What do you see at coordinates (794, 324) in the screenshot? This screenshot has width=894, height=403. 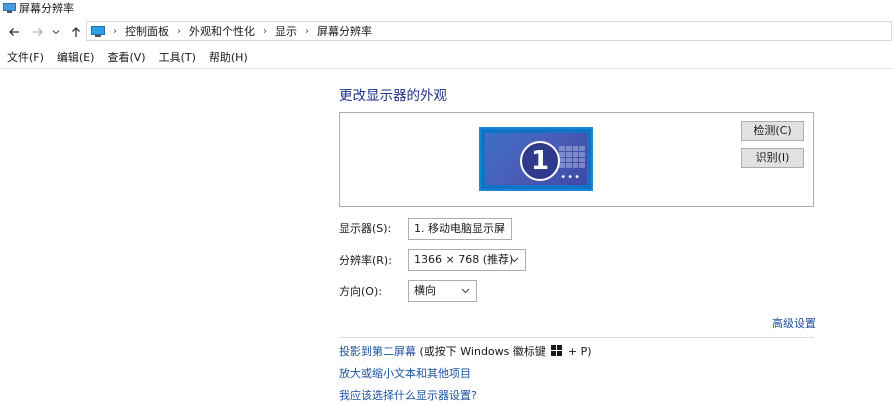 I see `advanced-settings-link: 高级设置` at bounding box center [794, 324].